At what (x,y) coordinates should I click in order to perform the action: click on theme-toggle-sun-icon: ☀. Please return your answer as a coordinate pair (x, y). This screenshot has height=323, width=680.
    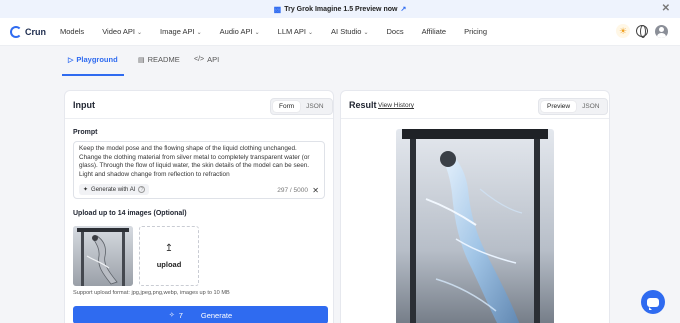
    Looking at the image, I should click on (623, 31).